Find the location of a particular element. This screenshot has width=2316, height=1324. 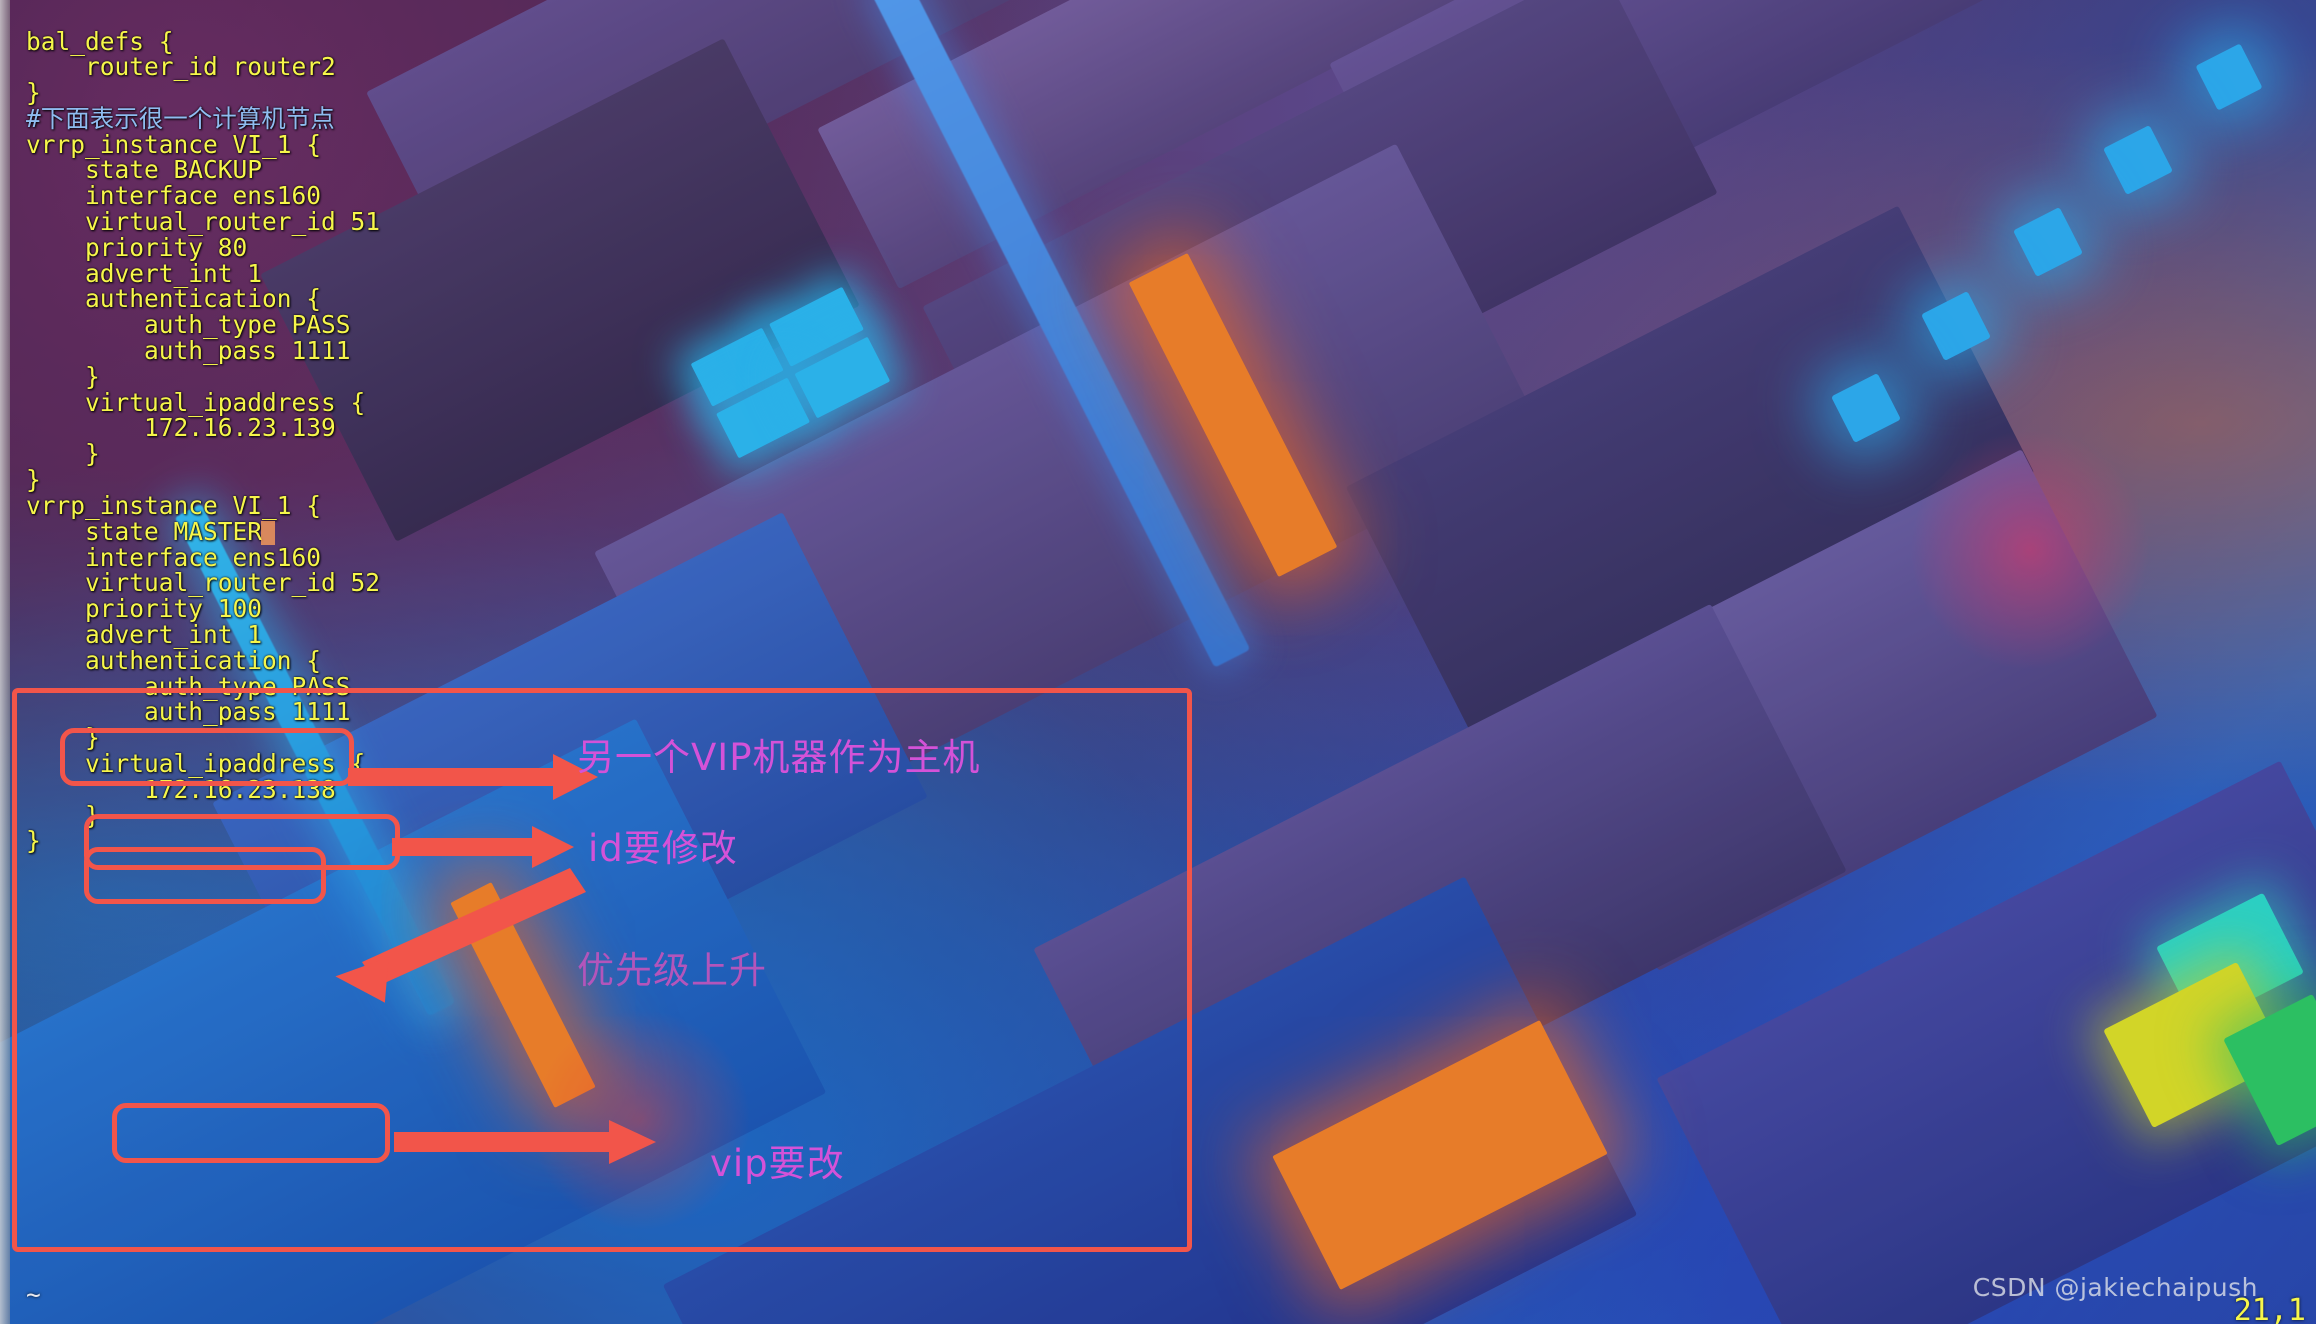

note-state-master: 另一个VIP机器作为主机 is located at coordinates (779, 757).